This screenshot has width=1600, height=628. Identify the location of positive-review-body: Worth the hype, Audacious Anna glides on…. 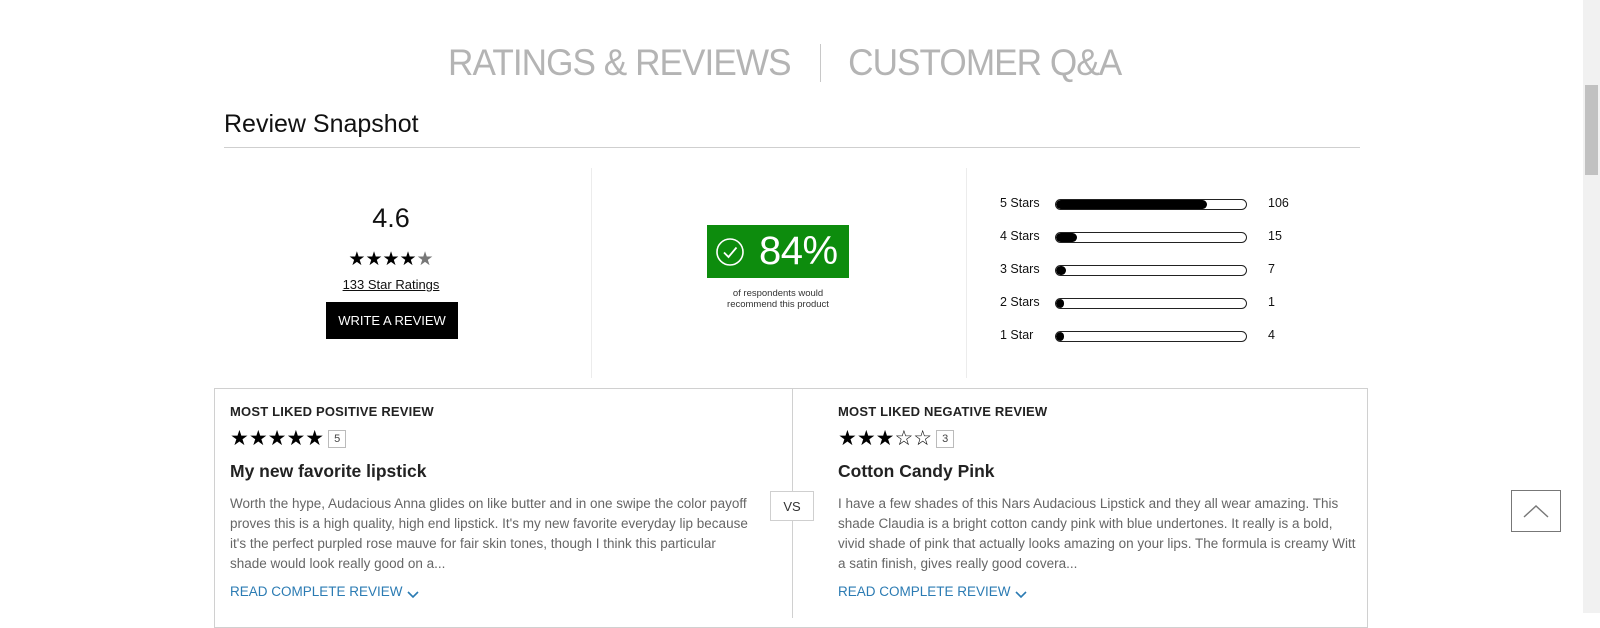
(489, 533).